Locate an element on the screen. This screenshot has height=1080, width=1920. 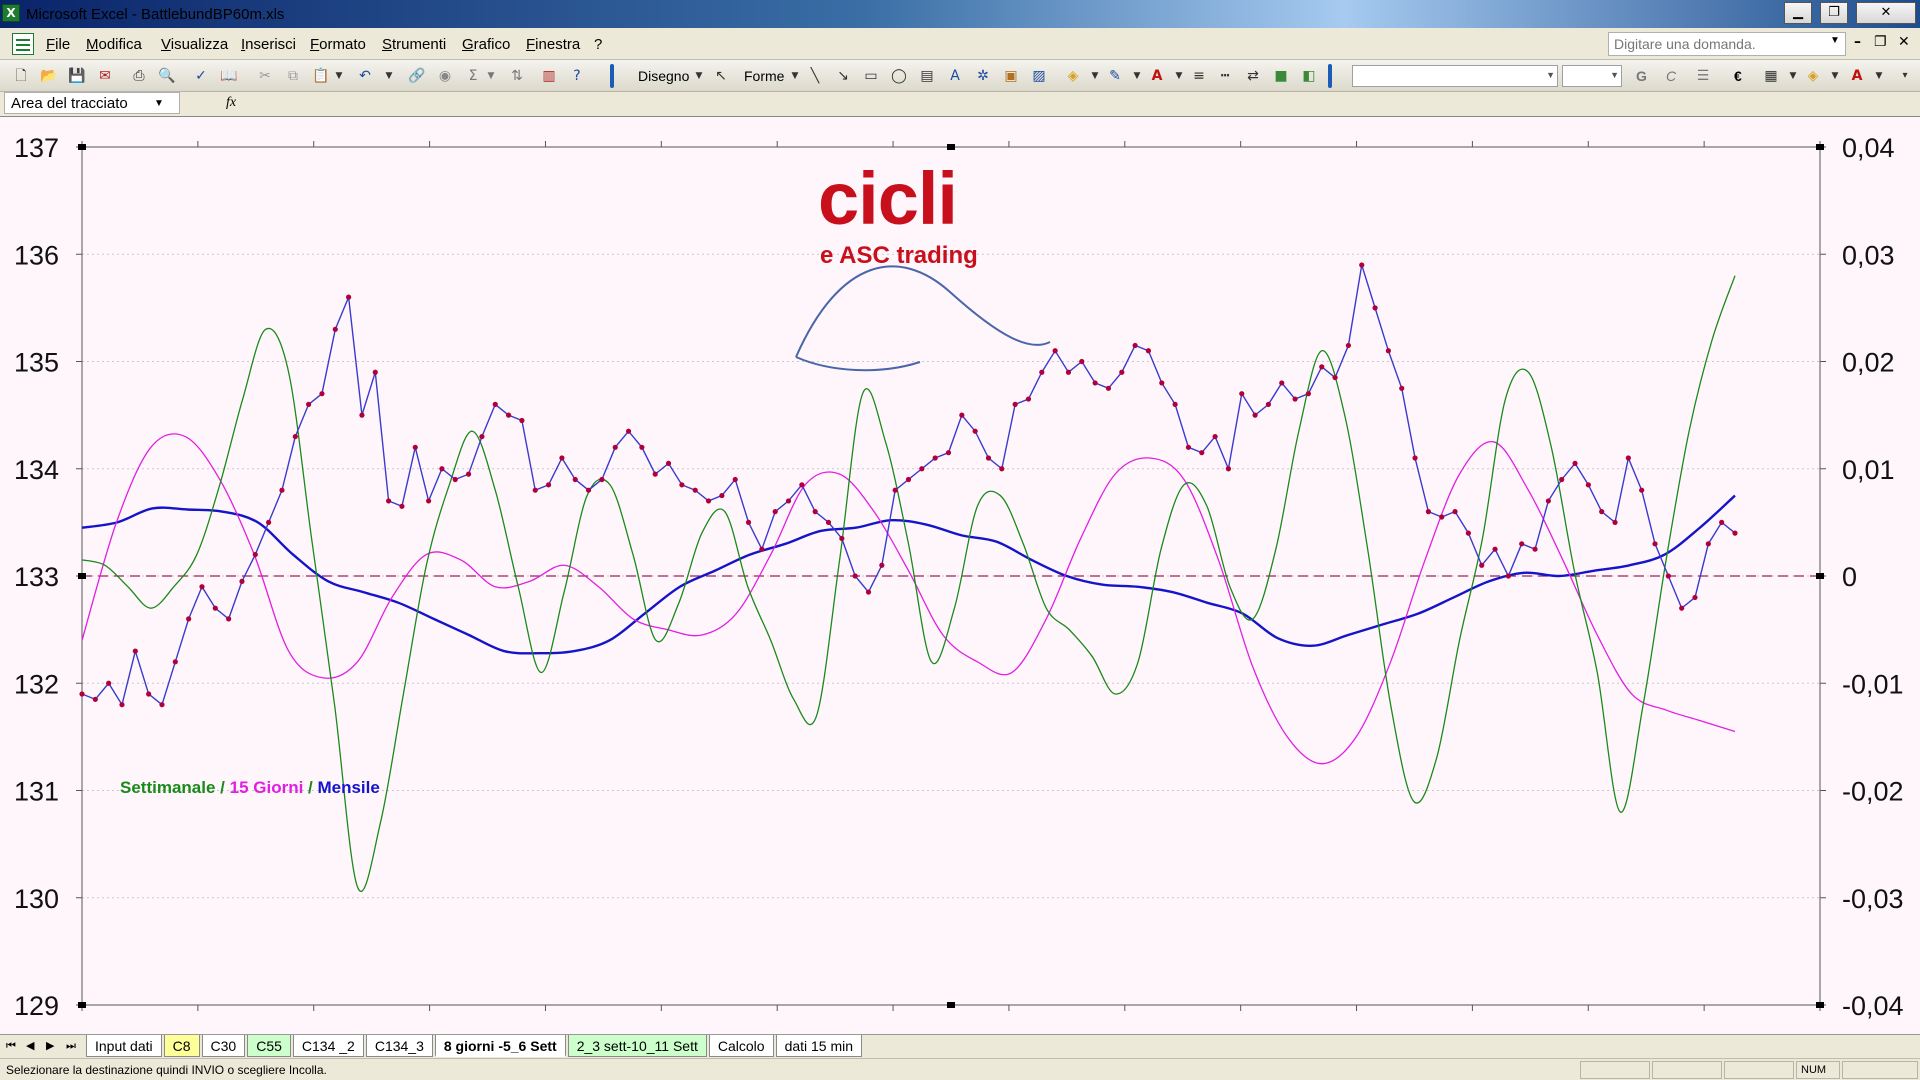
name-box-dropdown-icon: ▼ is located at coordinates (159, 103).